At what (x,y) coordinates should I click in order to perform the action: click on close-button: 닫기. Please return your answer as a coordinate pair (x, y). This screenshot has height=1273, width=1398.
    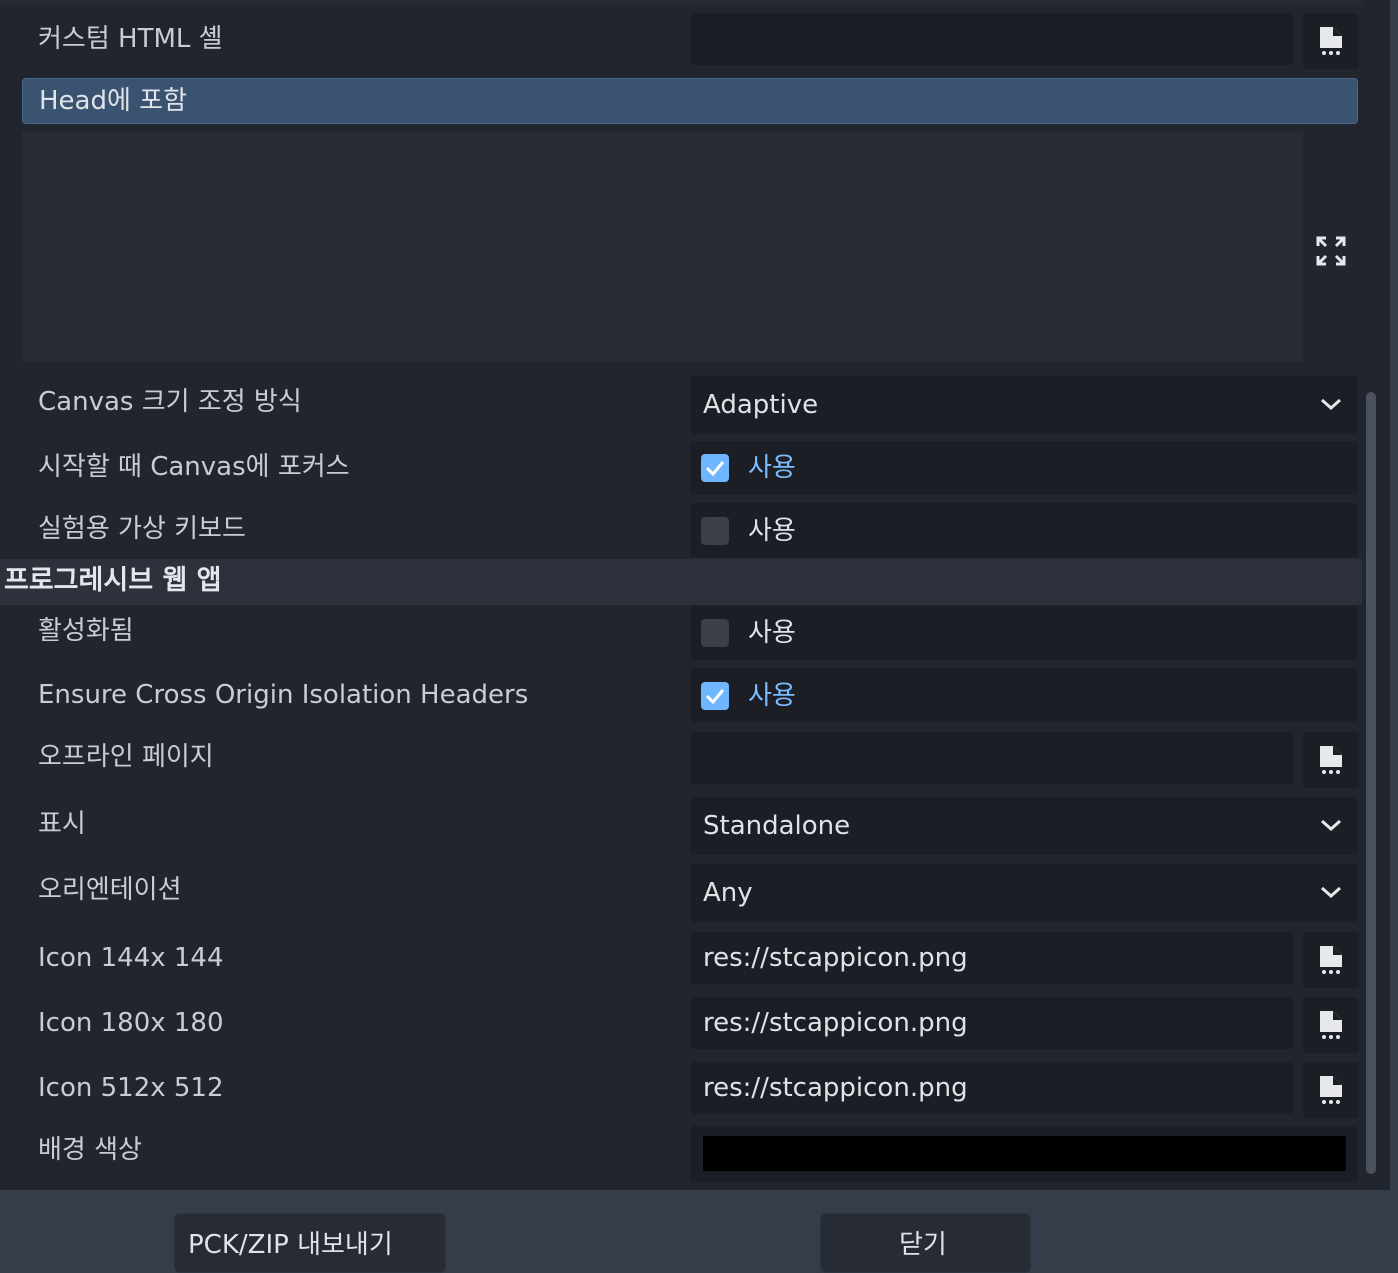
    Looking at the image, I should click on (925, 1243).